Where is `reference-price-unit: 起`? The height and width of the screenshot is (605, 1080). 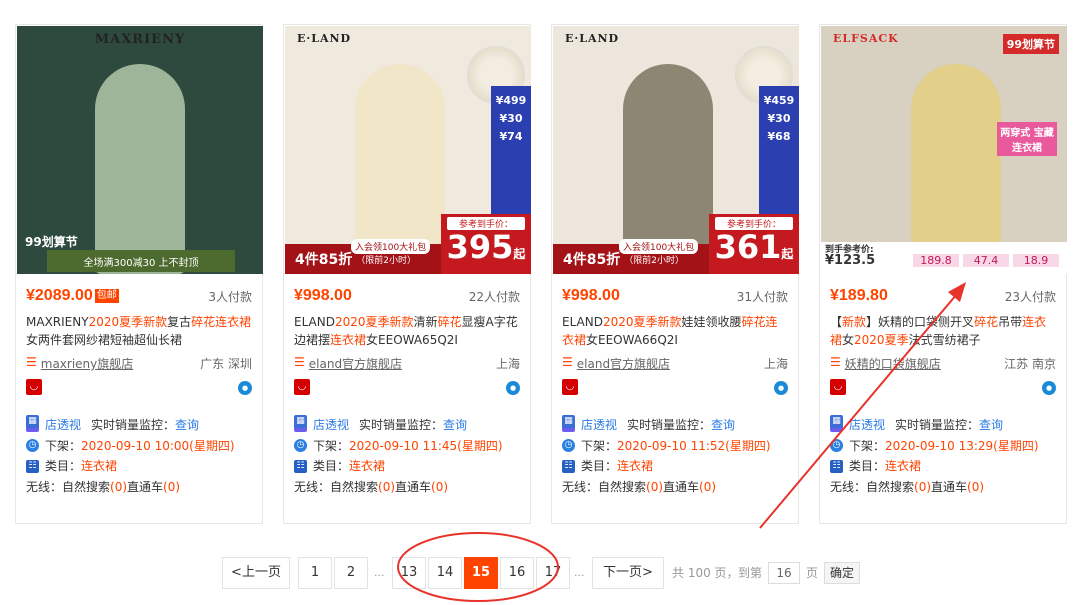 reference-price-unit: 起 is located at coordinates (519, 254).